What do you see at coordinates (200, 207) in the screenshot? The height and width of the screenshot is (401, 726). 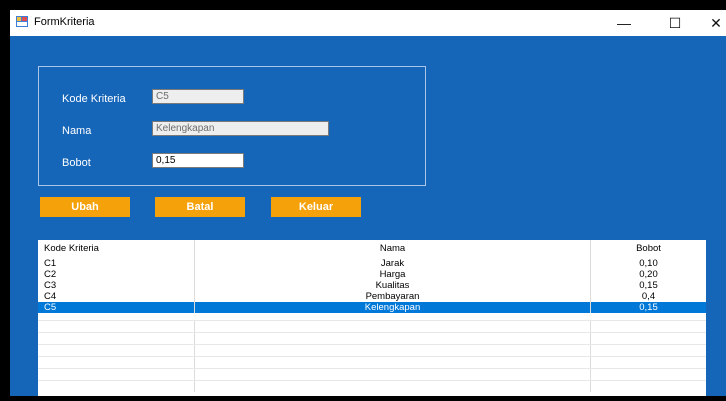 I see `batal-button: Batal` at bounding box center [200, 207].